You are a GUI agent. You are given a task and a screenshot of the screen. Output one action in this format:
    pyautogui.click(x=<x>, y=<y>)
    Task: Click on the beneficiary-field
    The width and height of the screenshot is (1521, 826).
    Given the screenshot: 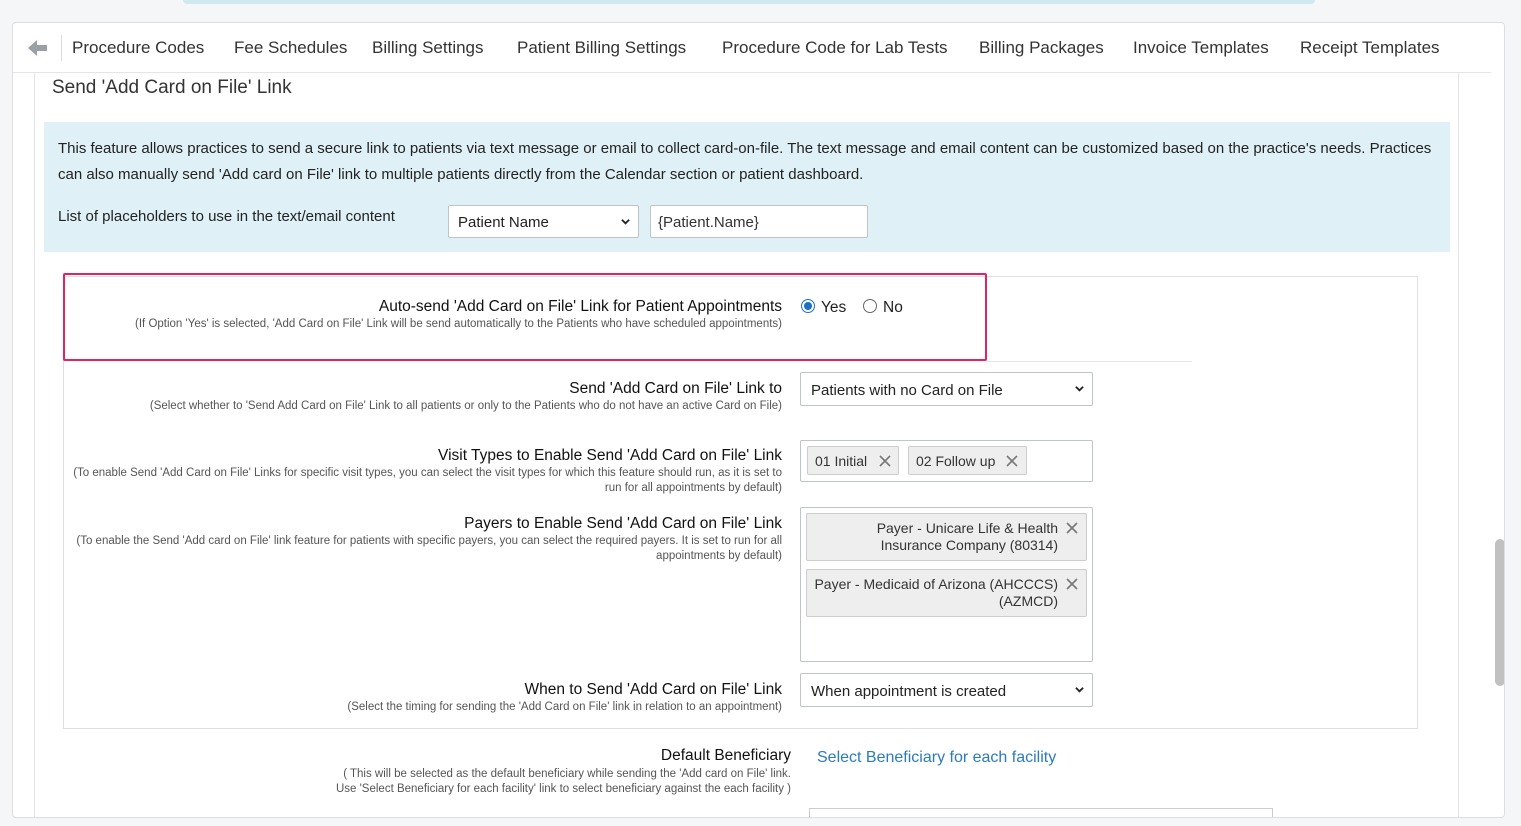 What is the action you would take?
    pyautogui.click(x=1041, y=812)
    